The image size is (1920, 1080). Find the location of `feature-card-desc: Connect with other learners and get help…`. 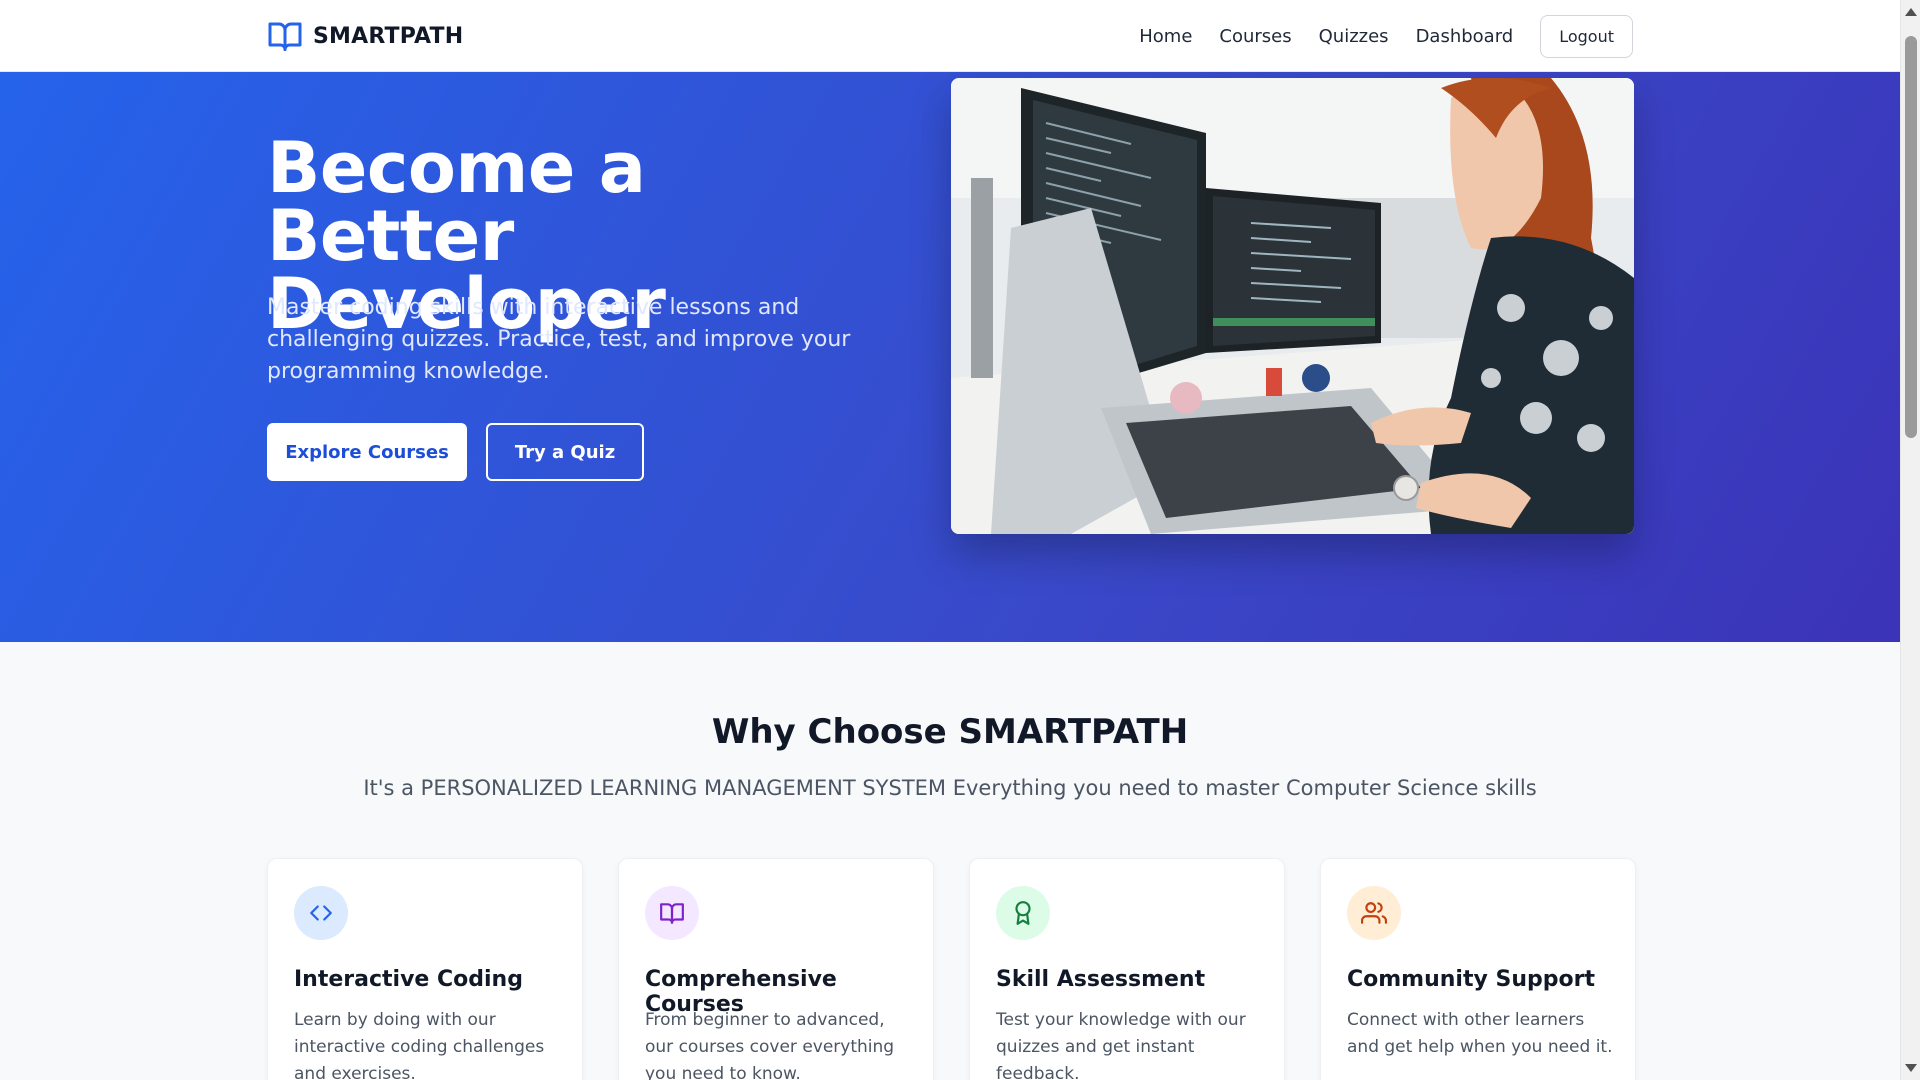

feature-card-desc: Connect with other learners and get help… is located at coordinates (1480, 1033).